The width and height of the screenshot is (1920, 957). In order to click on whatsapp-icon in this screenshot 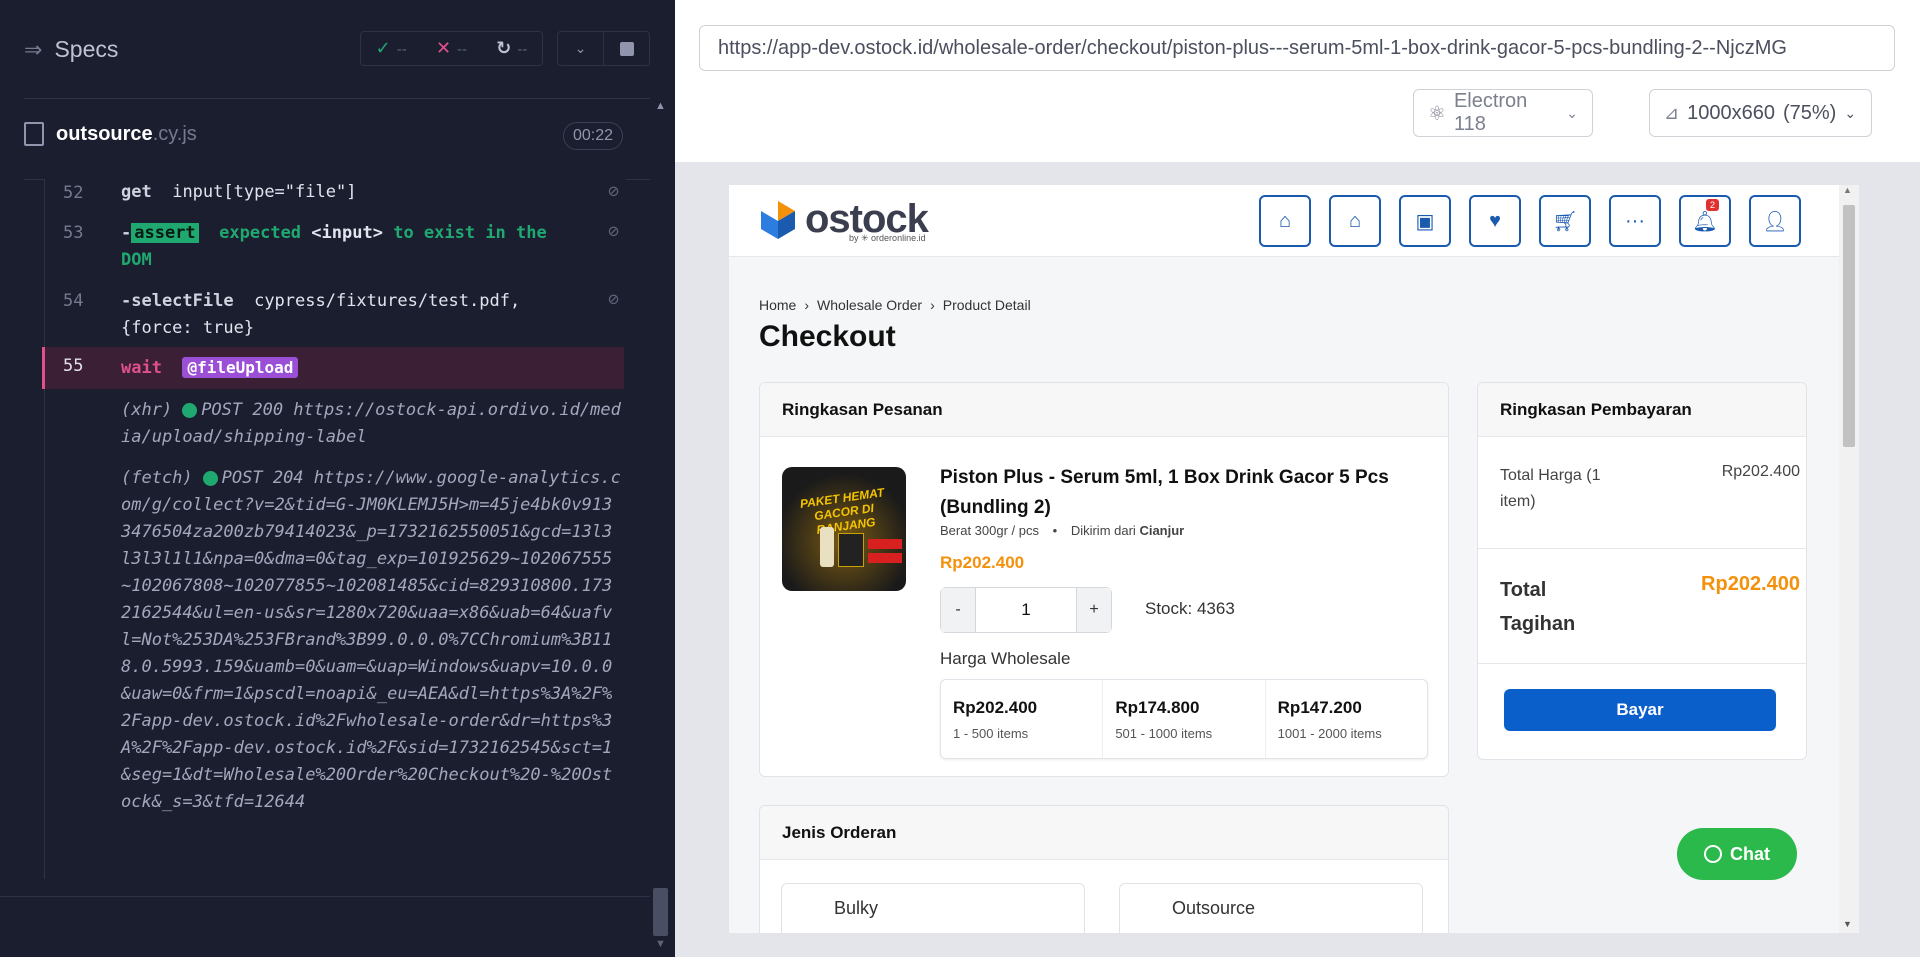, I will do `click(1713, 854)`.